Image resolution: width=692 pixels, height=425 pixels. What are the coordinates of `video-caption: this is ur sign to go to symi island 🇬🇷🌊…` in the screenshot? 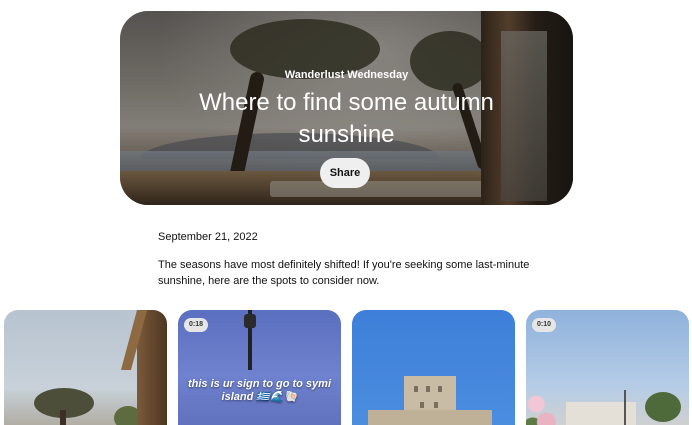 It's located at (259, 390).